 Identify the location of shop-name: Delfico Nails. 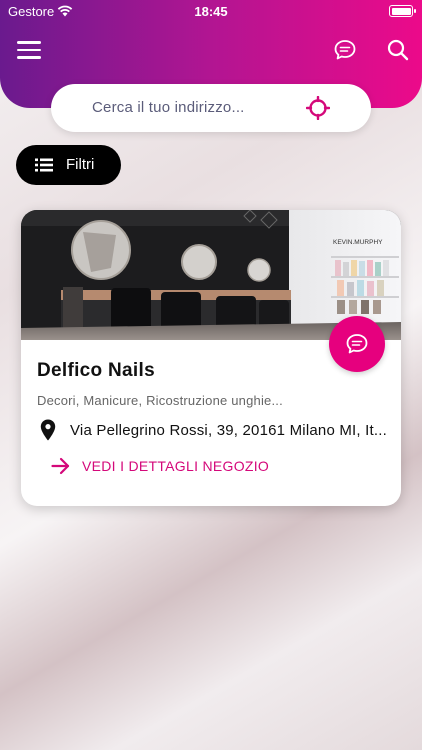
(96, 370).